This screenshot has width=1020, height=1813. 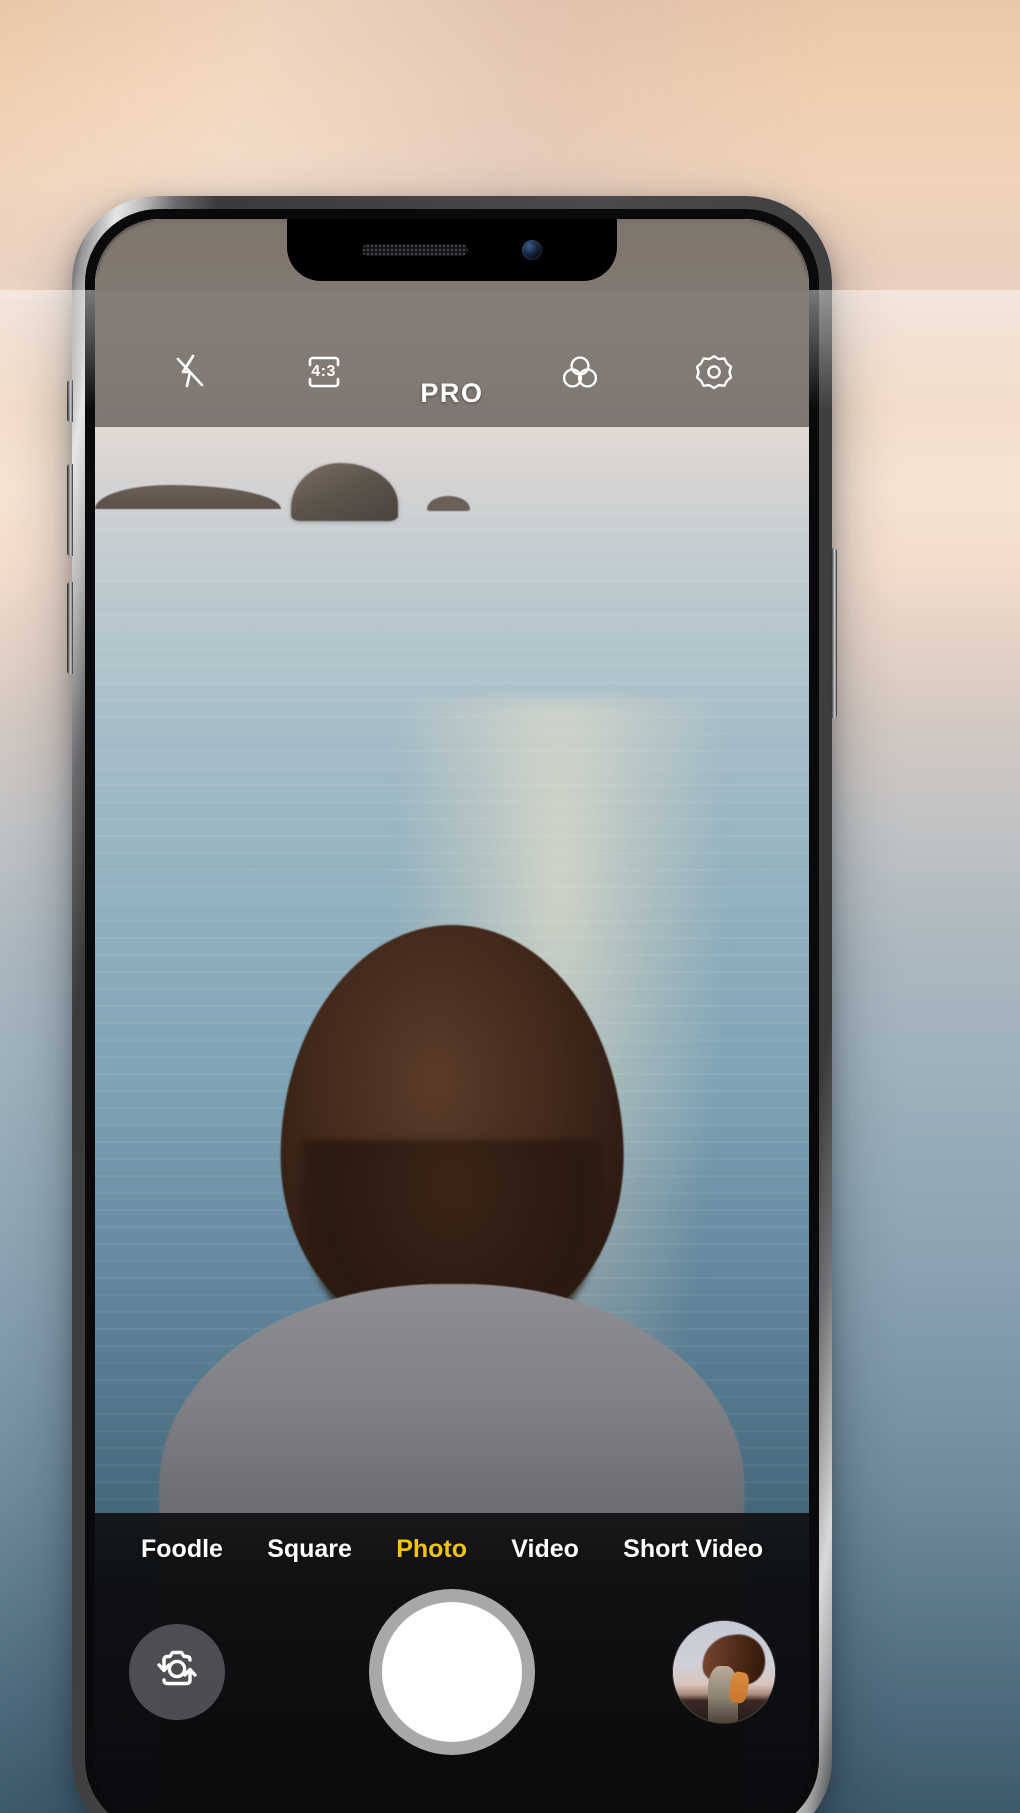 I want to click on mode-item-video: Video, so click(x=545, y=1549).